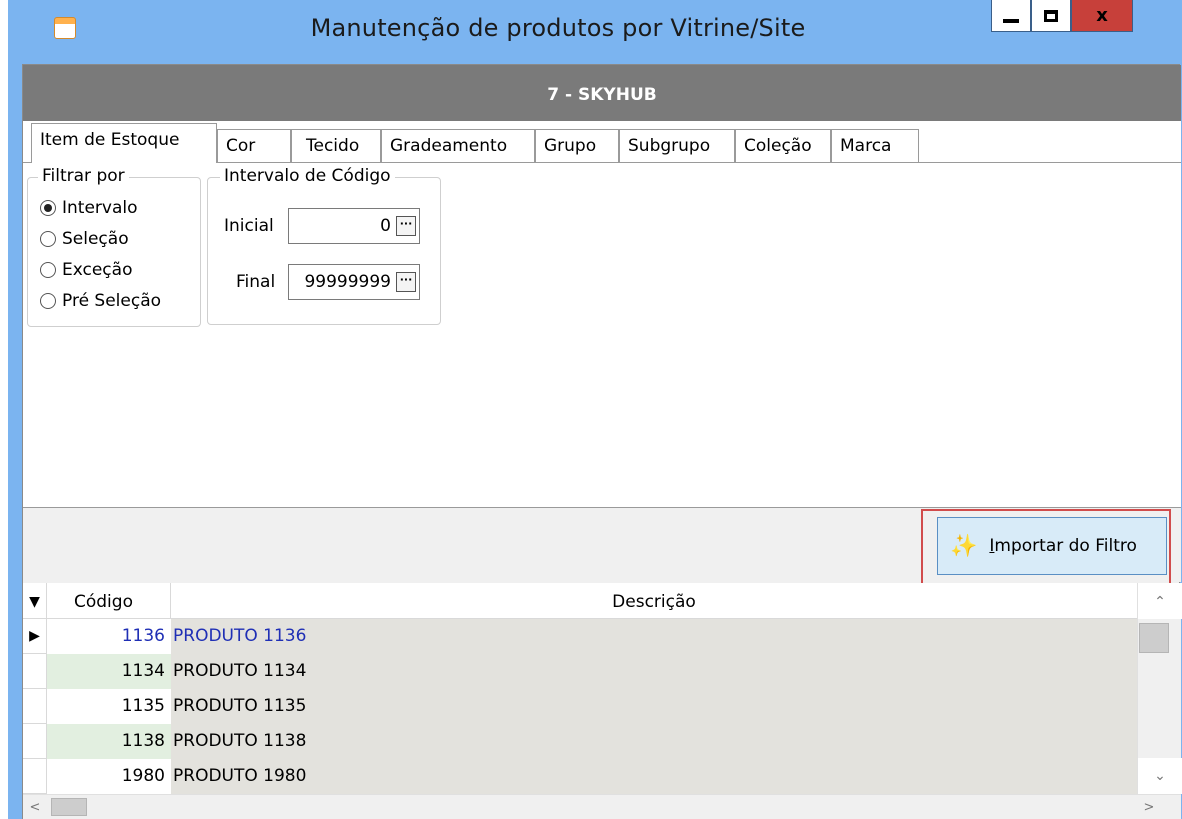 This screenshot has height=819, width=1182. What do you see at coordinates (654, 671) in the screenshot?
I see `cell-description: PRODUTO 1134` at bounding box center [654, 671].